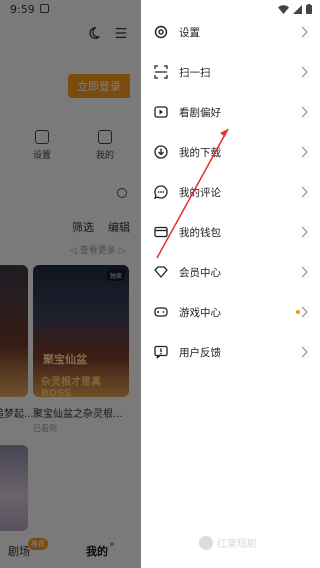 This screenshot has width=320, height=568. Describe the element at coordinates (200, 272) in the screenshot. I see `menu-item-label: 会员中心` at that location.